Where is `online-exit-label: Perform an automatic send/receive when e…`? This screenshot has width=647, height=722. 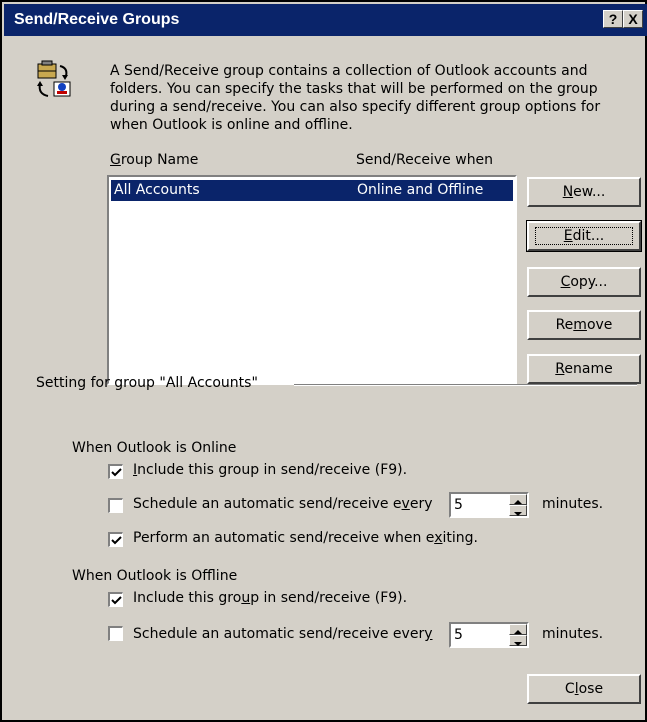 online-exit-label: Perform an automatic send/receive when e… is located at coordinates (305, 538).